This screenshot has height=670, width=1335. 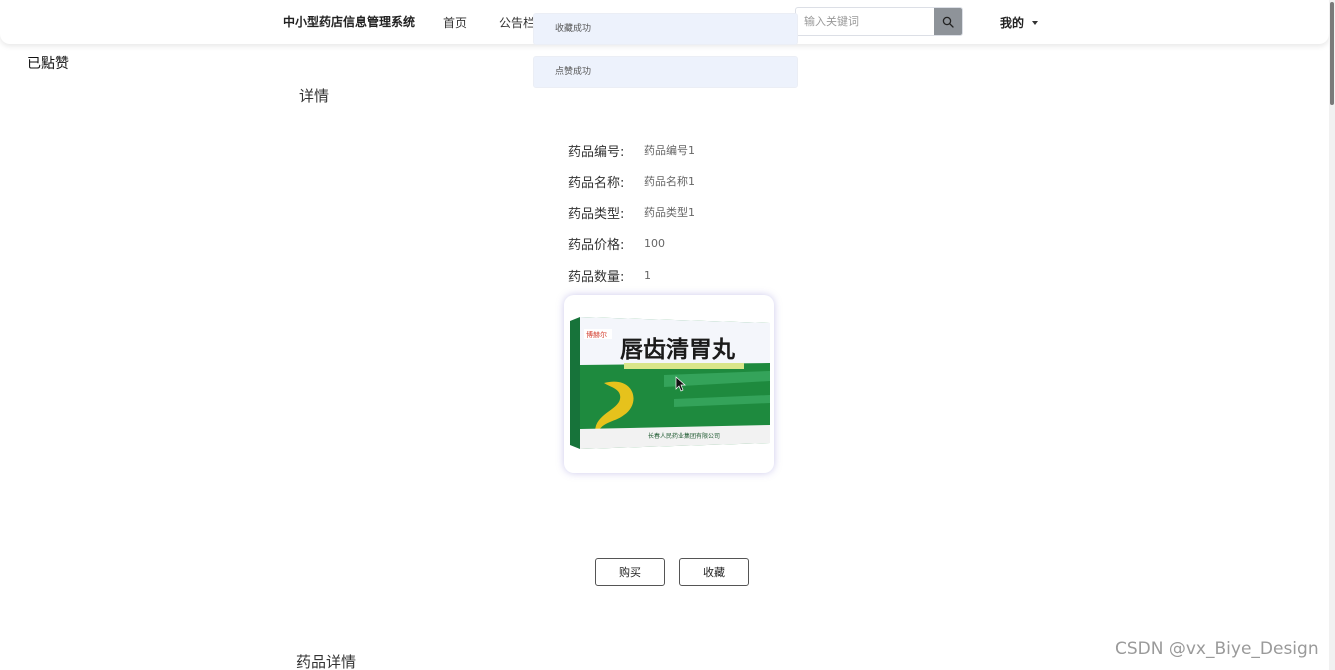 What do you see at coordinates (1035, 22) in the screenshot?
I see `caret-down-icon` at bounding box center [1035, 22].